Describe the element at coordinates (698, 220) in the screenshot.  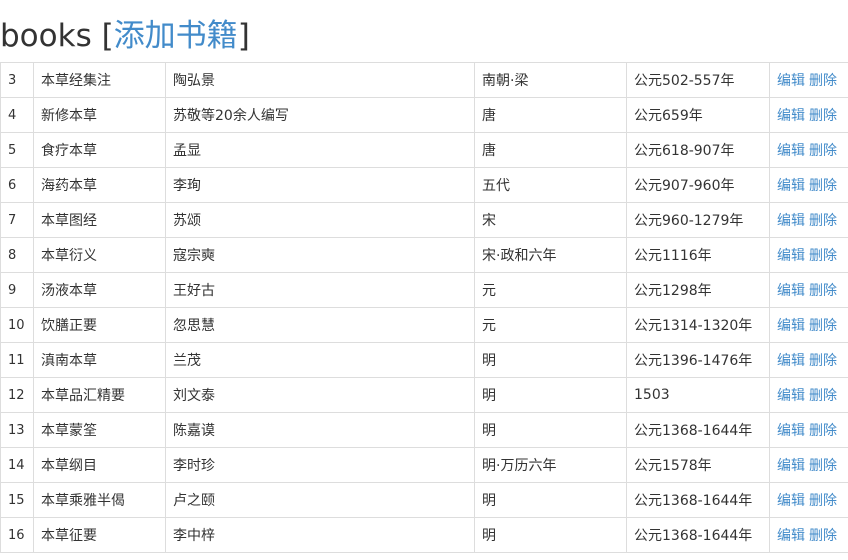
I see `book-period-cell: 公元960-1279年` at that location.